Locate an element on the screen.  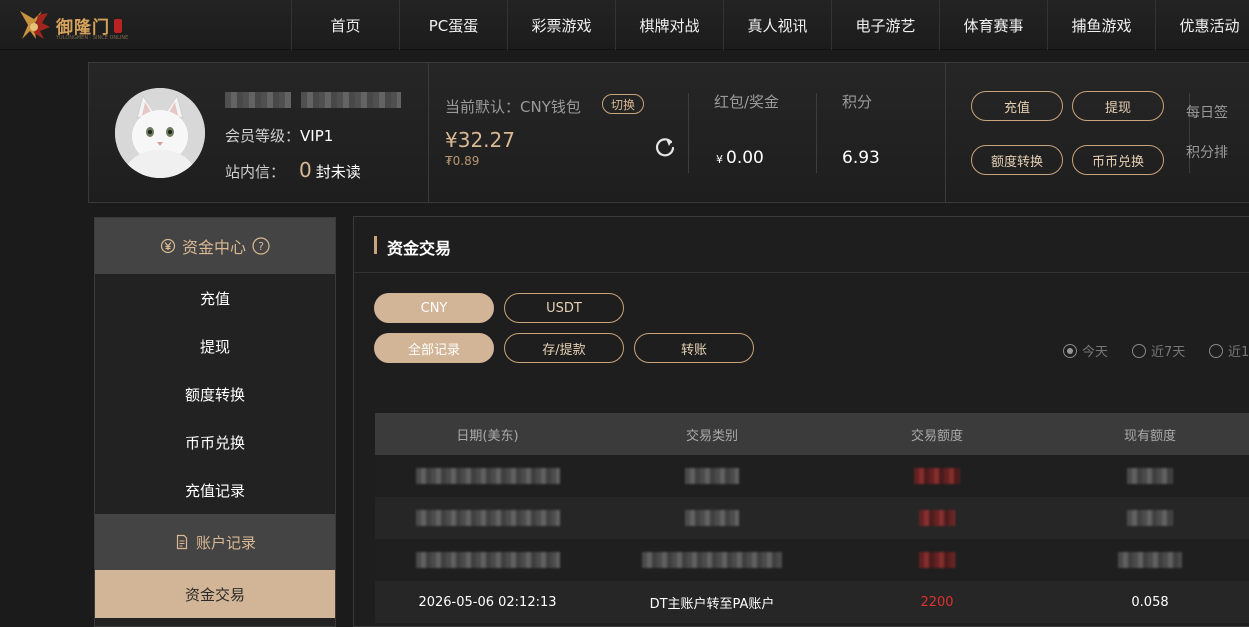
col-type: 交易类别 is located at coordinates (711, 436).